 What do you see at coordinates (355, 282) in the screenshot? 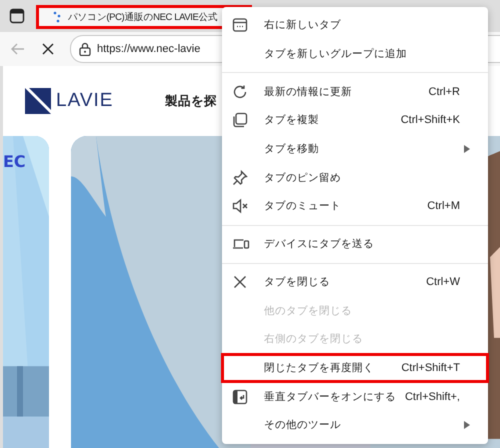
I see `menu-item: タブを閉じる Ctrl+W` at bounding box center [355, 282].